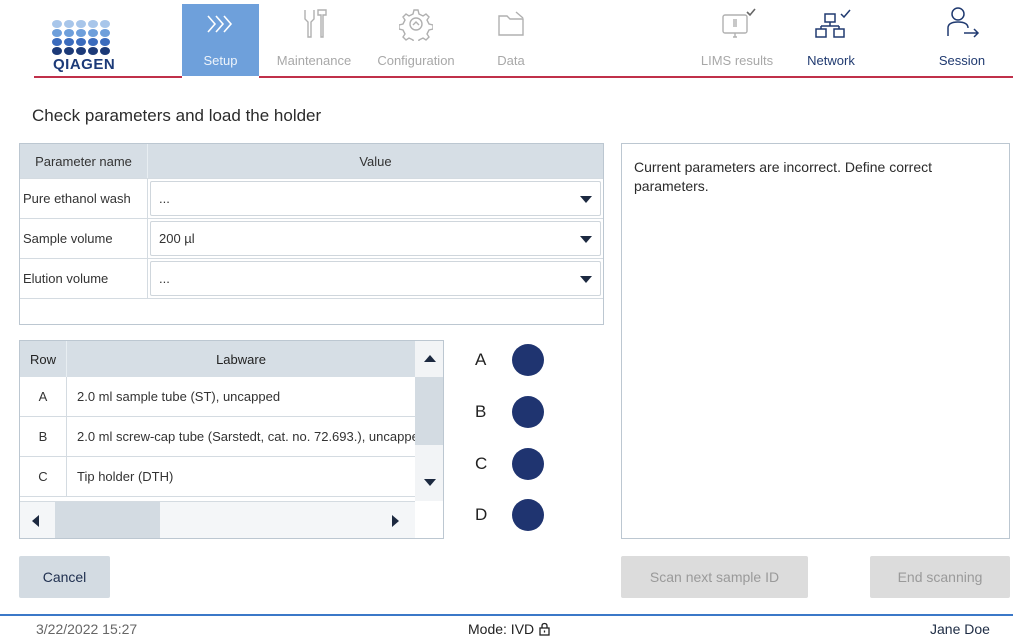 This screenshot has height=638, width=1013. Describe the element at coordinates (940, 577) in the screenshot. I see `end-scanning-button: End scanning` at that location.